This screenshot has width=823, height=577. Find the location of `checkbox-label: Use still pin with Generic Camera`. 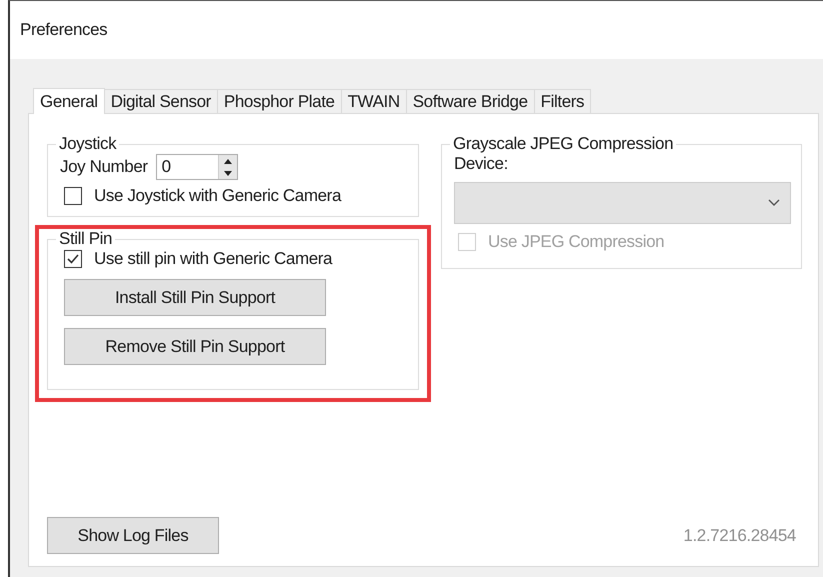

checkbox-label: Use still pin with Generic Camera is located at coordinates (213, 259).